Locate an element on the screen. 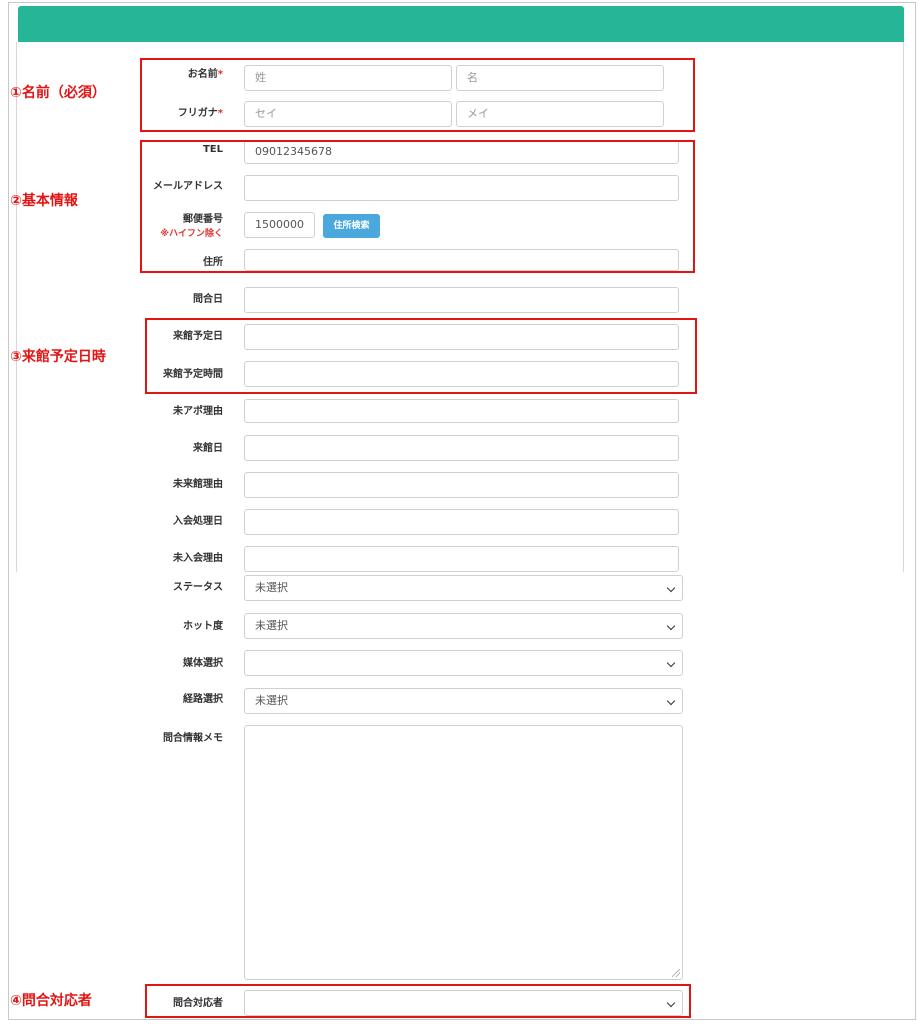 Image resolution: width=919 pixels, height=1024 pixels. status-value: 未選択 is located at coordinates (271, 587).